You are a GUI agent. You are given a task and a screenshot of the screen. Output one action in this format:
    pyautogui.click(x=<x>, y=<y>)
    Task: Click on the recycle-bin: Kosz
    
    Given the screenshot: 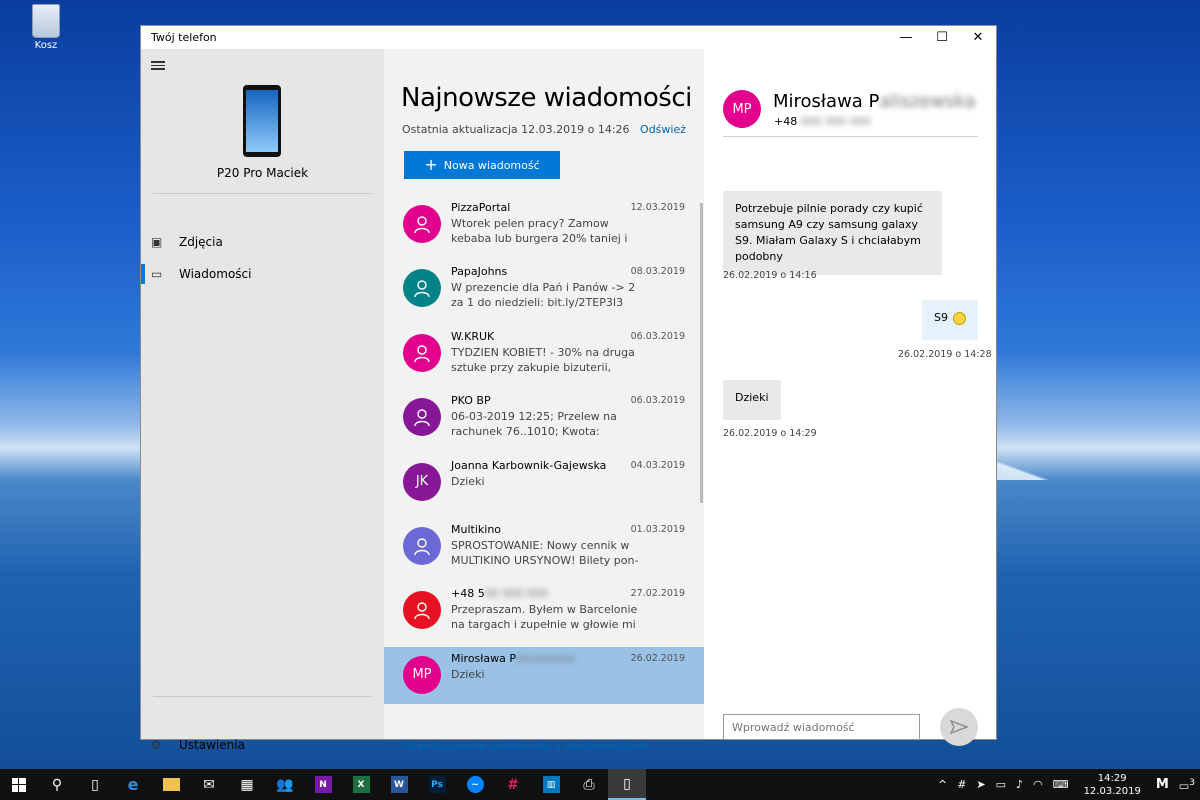 What is the action you would take?
    pyautogui.click(x=46, y=27)
    